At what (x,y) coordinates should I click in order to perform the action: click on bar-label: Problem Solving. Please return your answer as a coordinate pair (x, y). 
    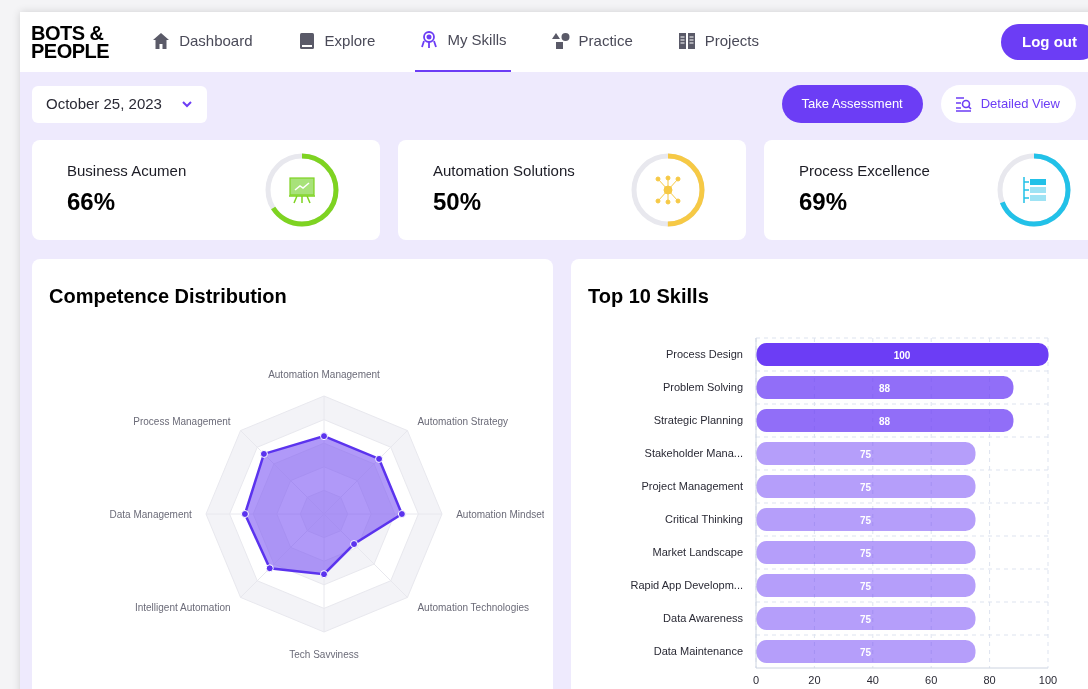
    Looking at the image, I should click on (702, 387).